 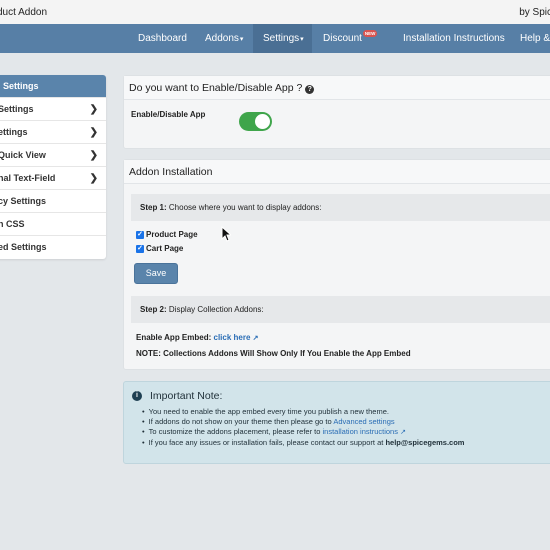 What do you see at coordinates (168, 114) in the screenshot?
I see `enable-app-label: Enable/Disable App` at bounding box center [168, 114].